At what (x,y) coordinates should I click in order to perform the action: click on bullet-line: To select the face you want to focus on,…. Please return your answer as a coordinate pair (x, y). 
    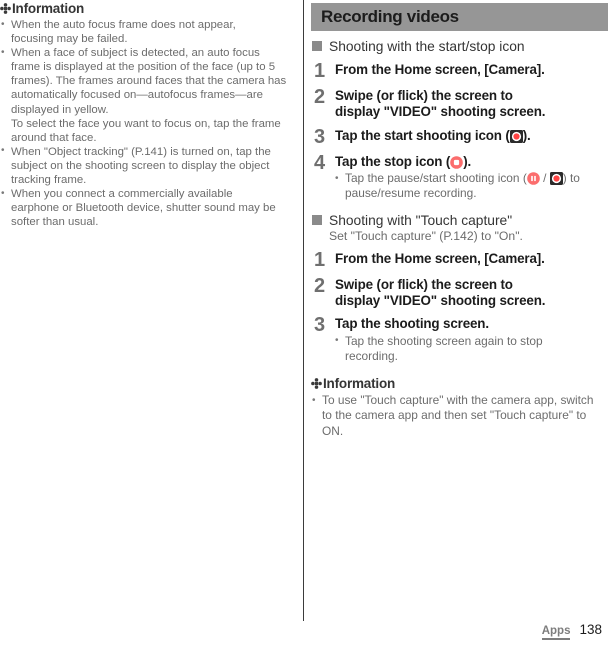
    Looking at the image, I should click on (146, 123).